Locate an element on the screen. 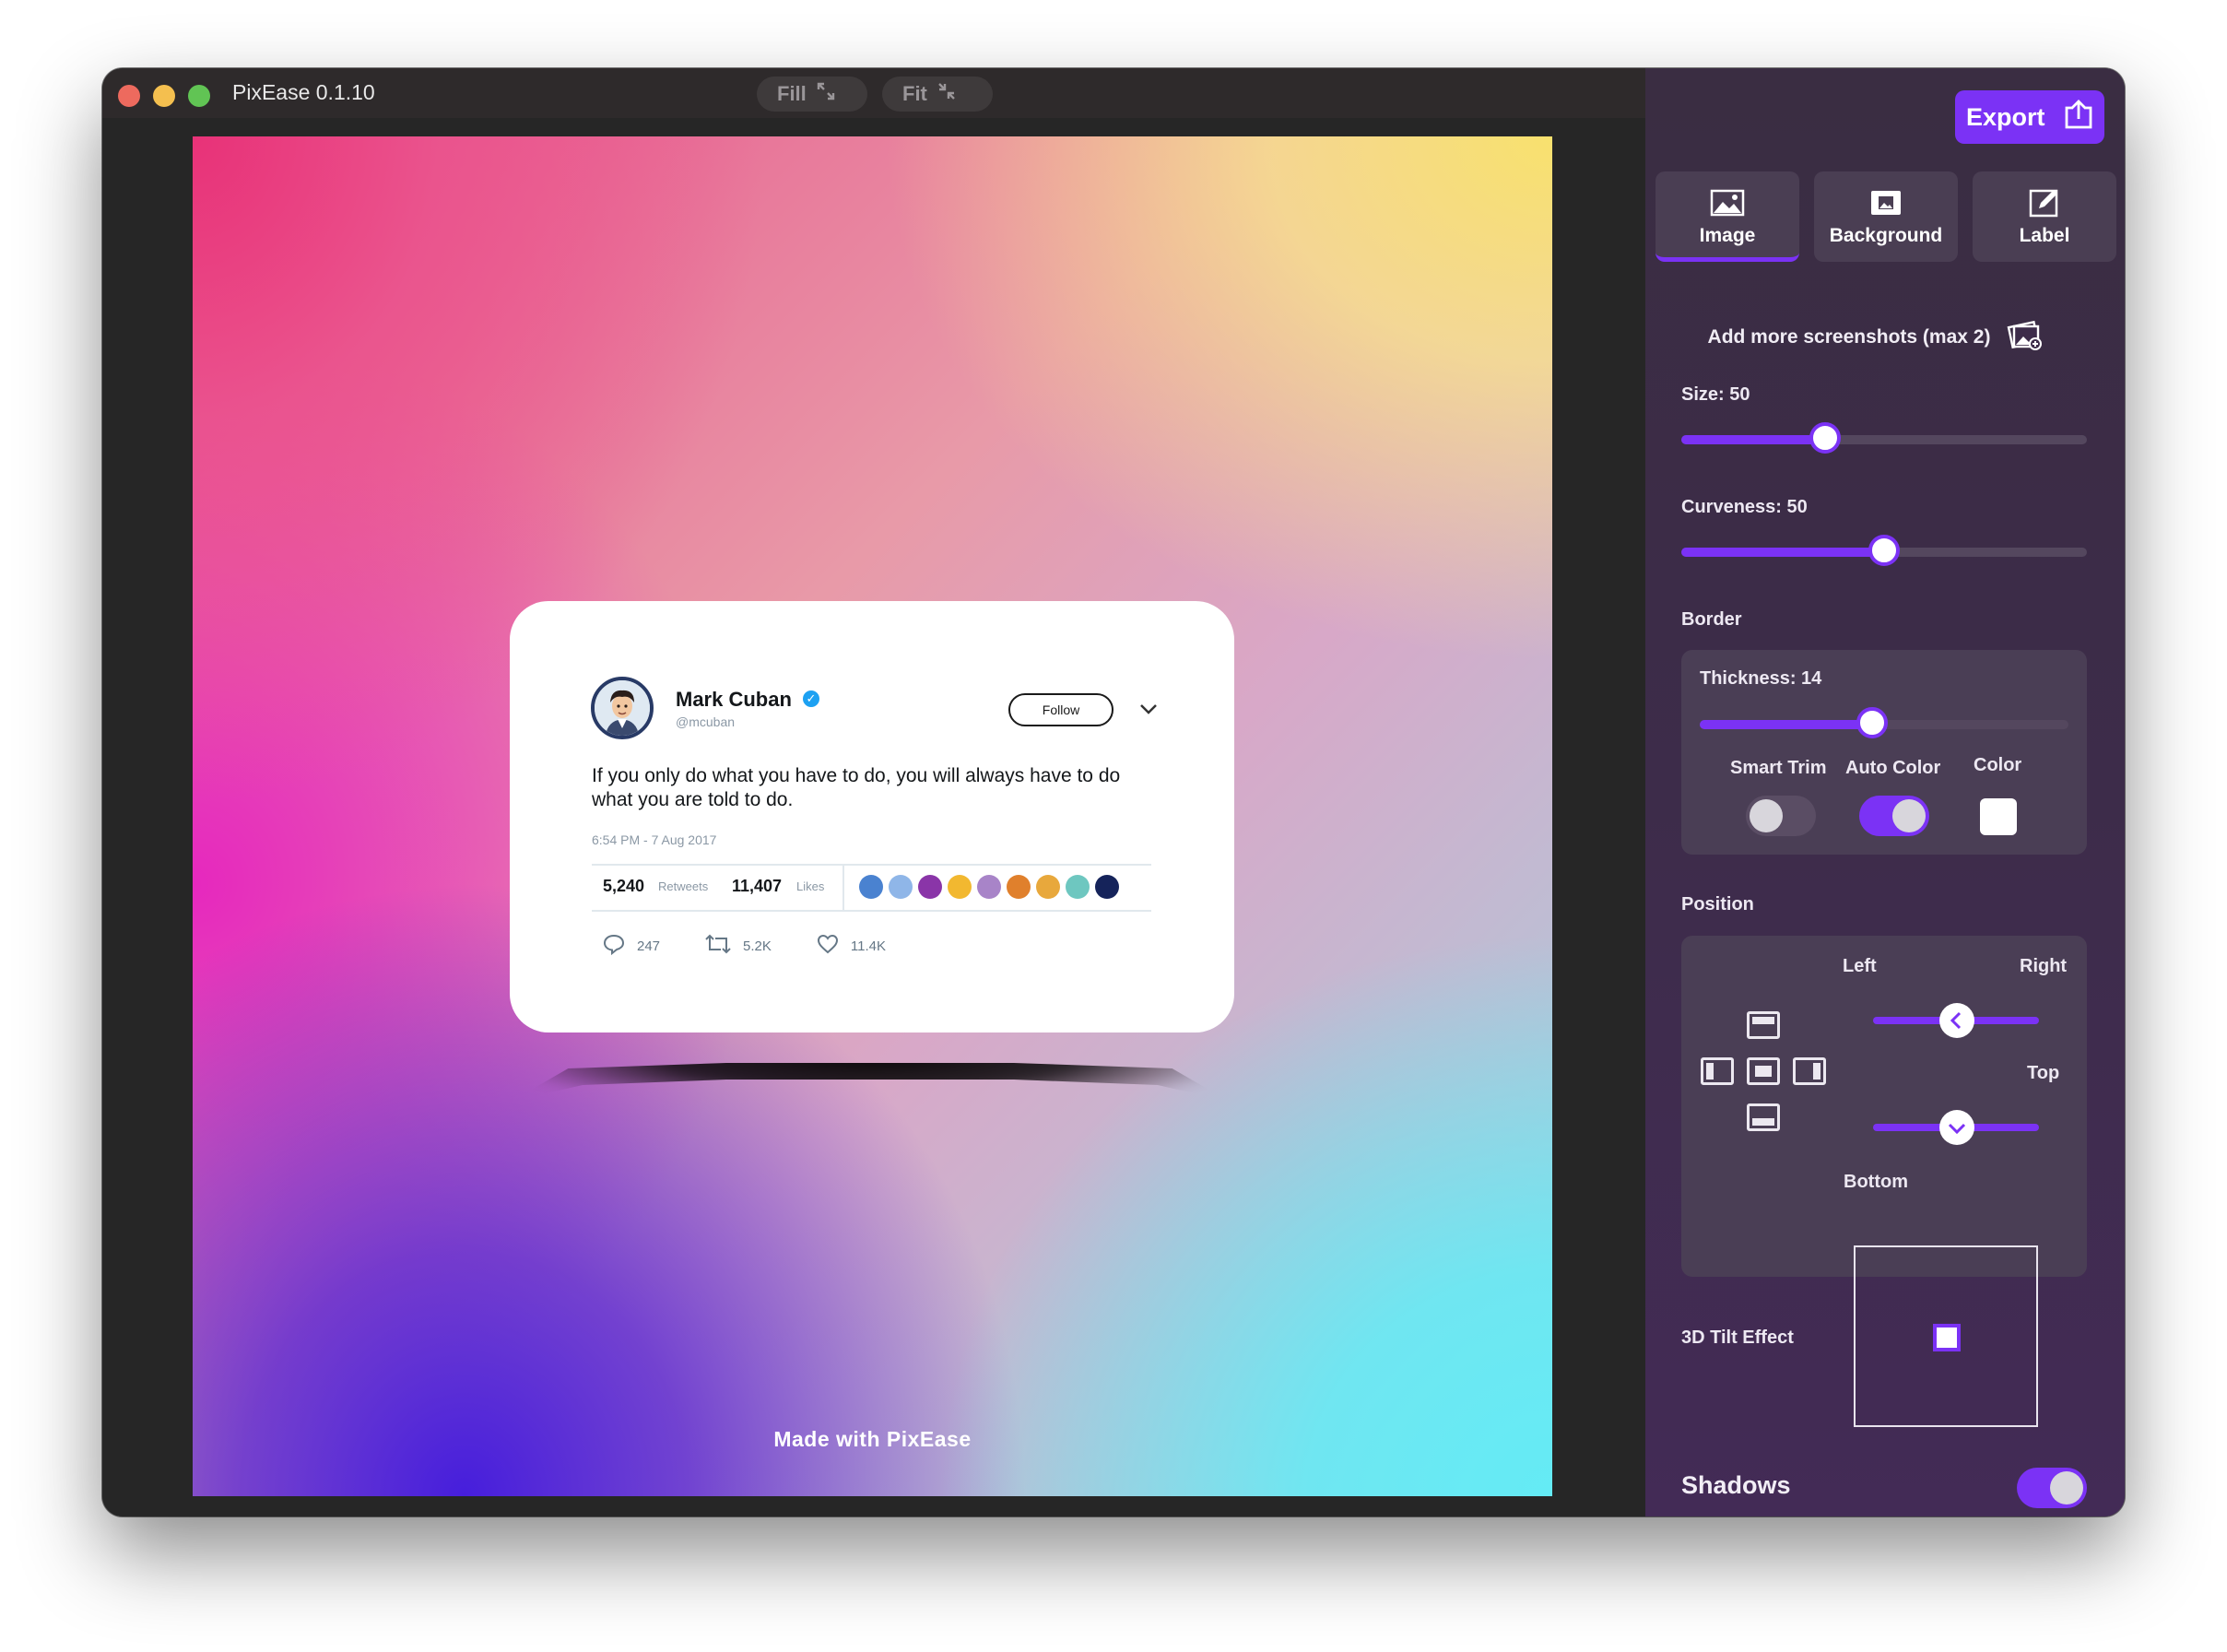 The height and width of the screenshot is (1652, 2227). tweet-stats: 5,240 Retweets 11,407 Likes is located at coordinates (872, 888).